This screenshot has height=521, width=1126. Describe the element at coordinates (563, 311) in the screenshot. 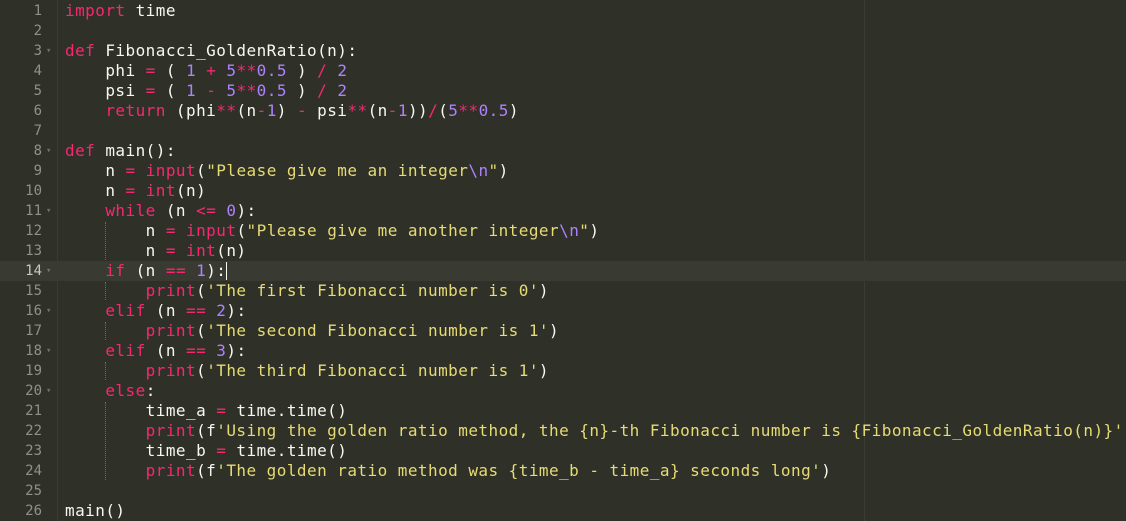

I see `code-line: 16 ▾ elif (n == 2):` at that location.